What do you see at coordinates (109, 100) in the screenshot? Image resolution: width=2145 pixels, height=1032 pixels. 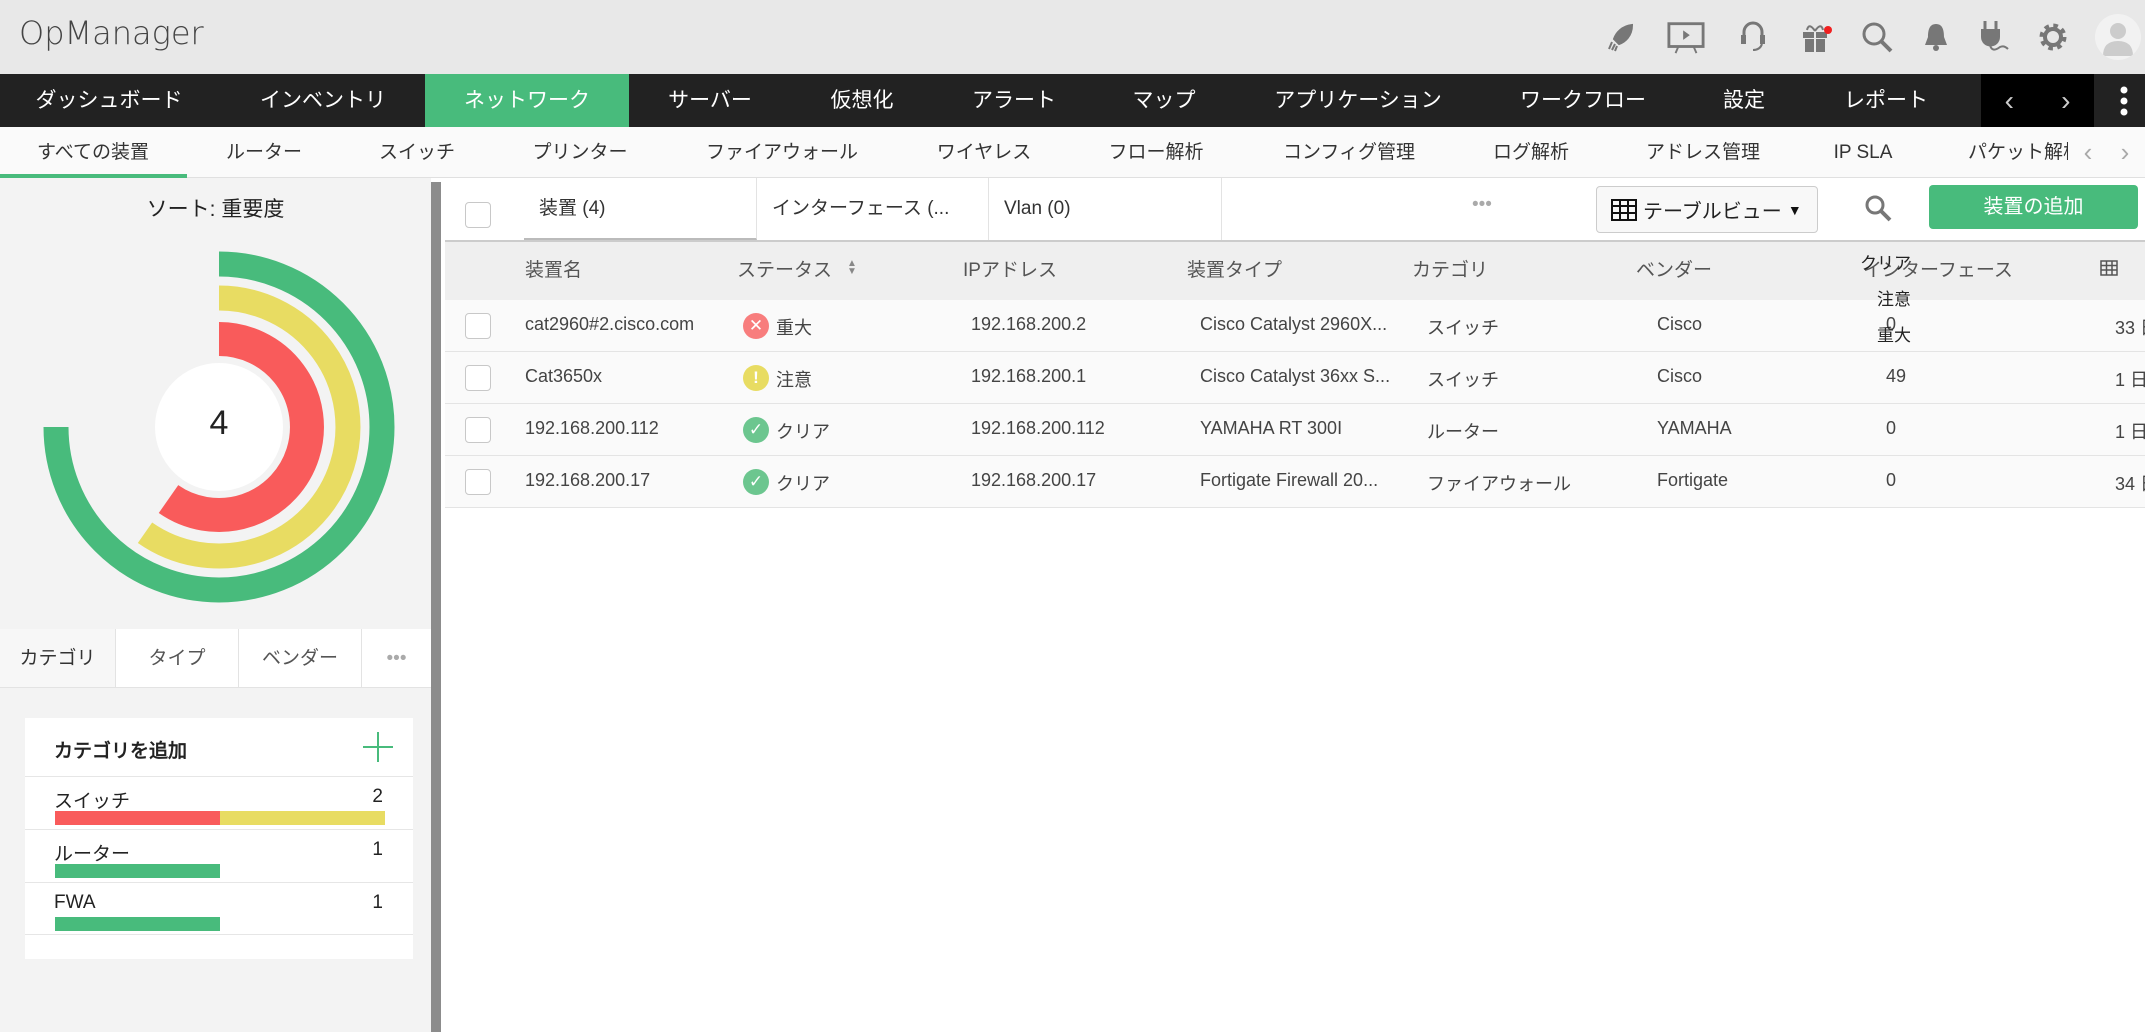 I see `nav-dashboard: ダッシュボード` at bounding box center [109, 100].